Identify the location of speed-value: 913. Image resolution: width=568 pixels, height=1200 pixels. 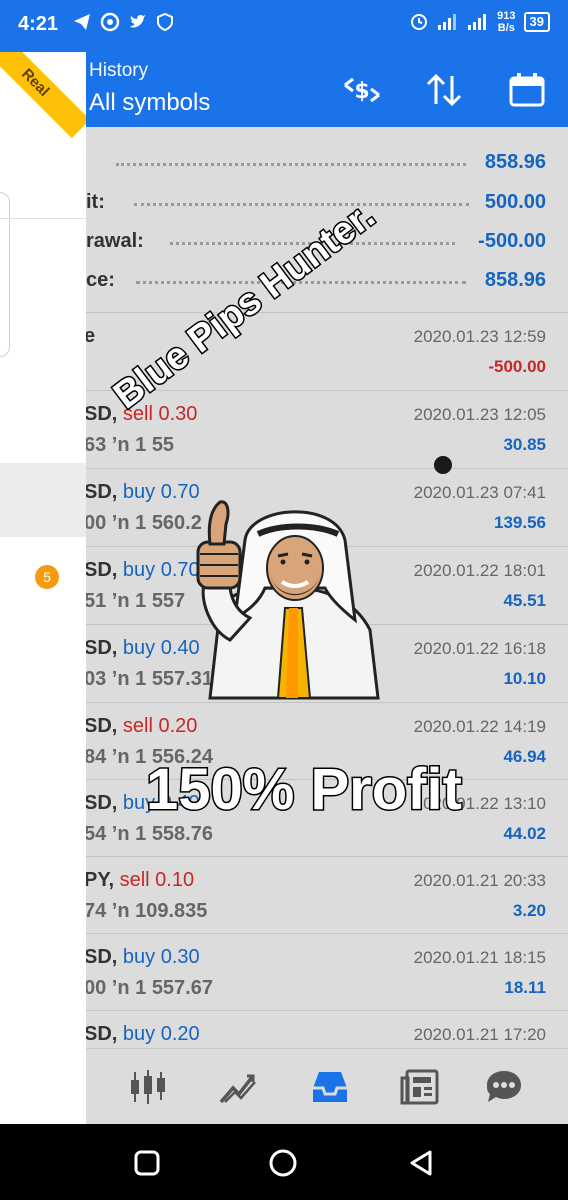
(506, 16).